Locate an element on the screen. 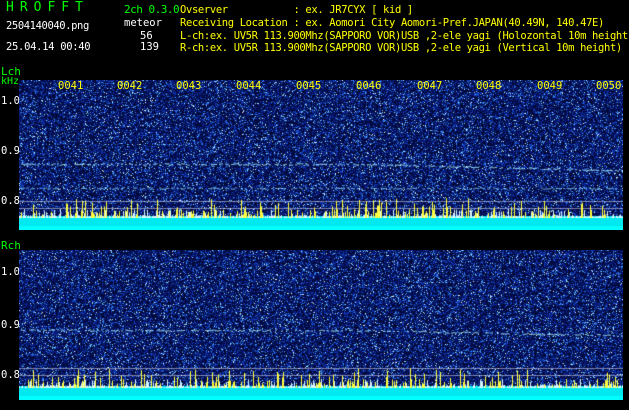  time-label-0041: 0041 is located at coordinates (71, 86).